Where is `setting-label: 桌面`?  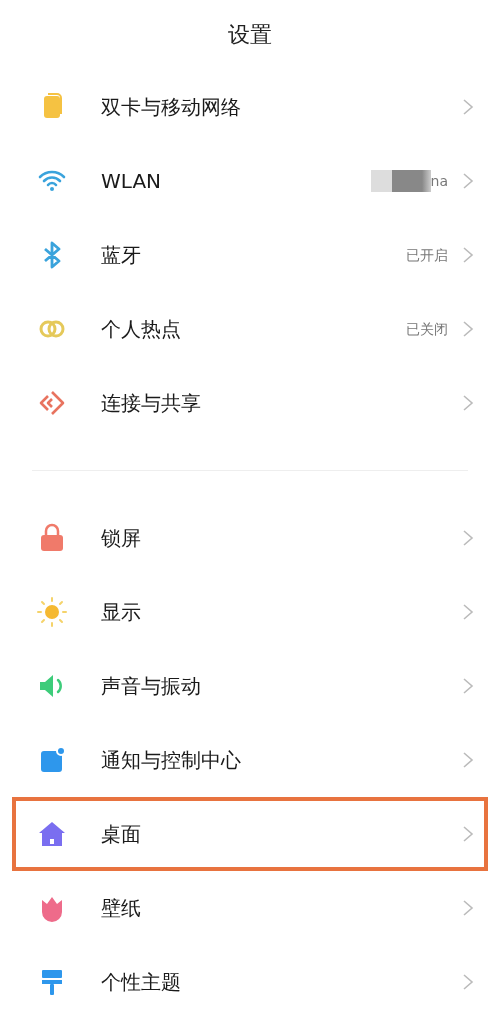 setting-label: 桌面 is located at coordinates (121, 834).